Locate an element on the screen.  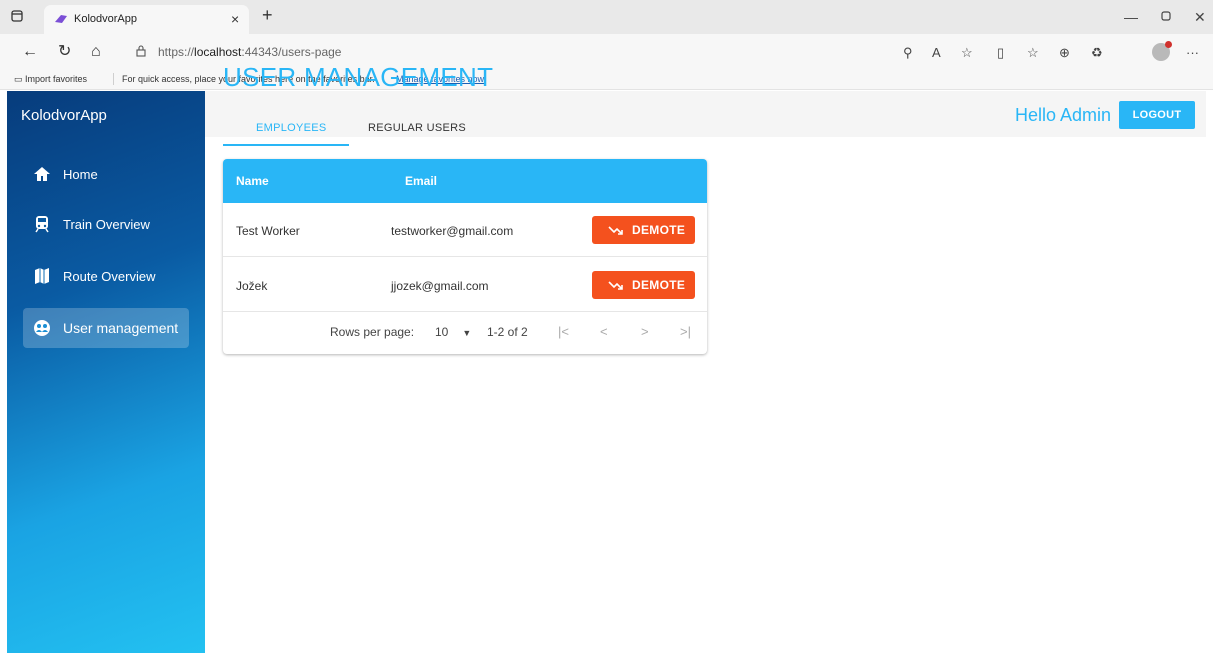
favorites-icon: ☆ is located at coordinates (1033, 53).